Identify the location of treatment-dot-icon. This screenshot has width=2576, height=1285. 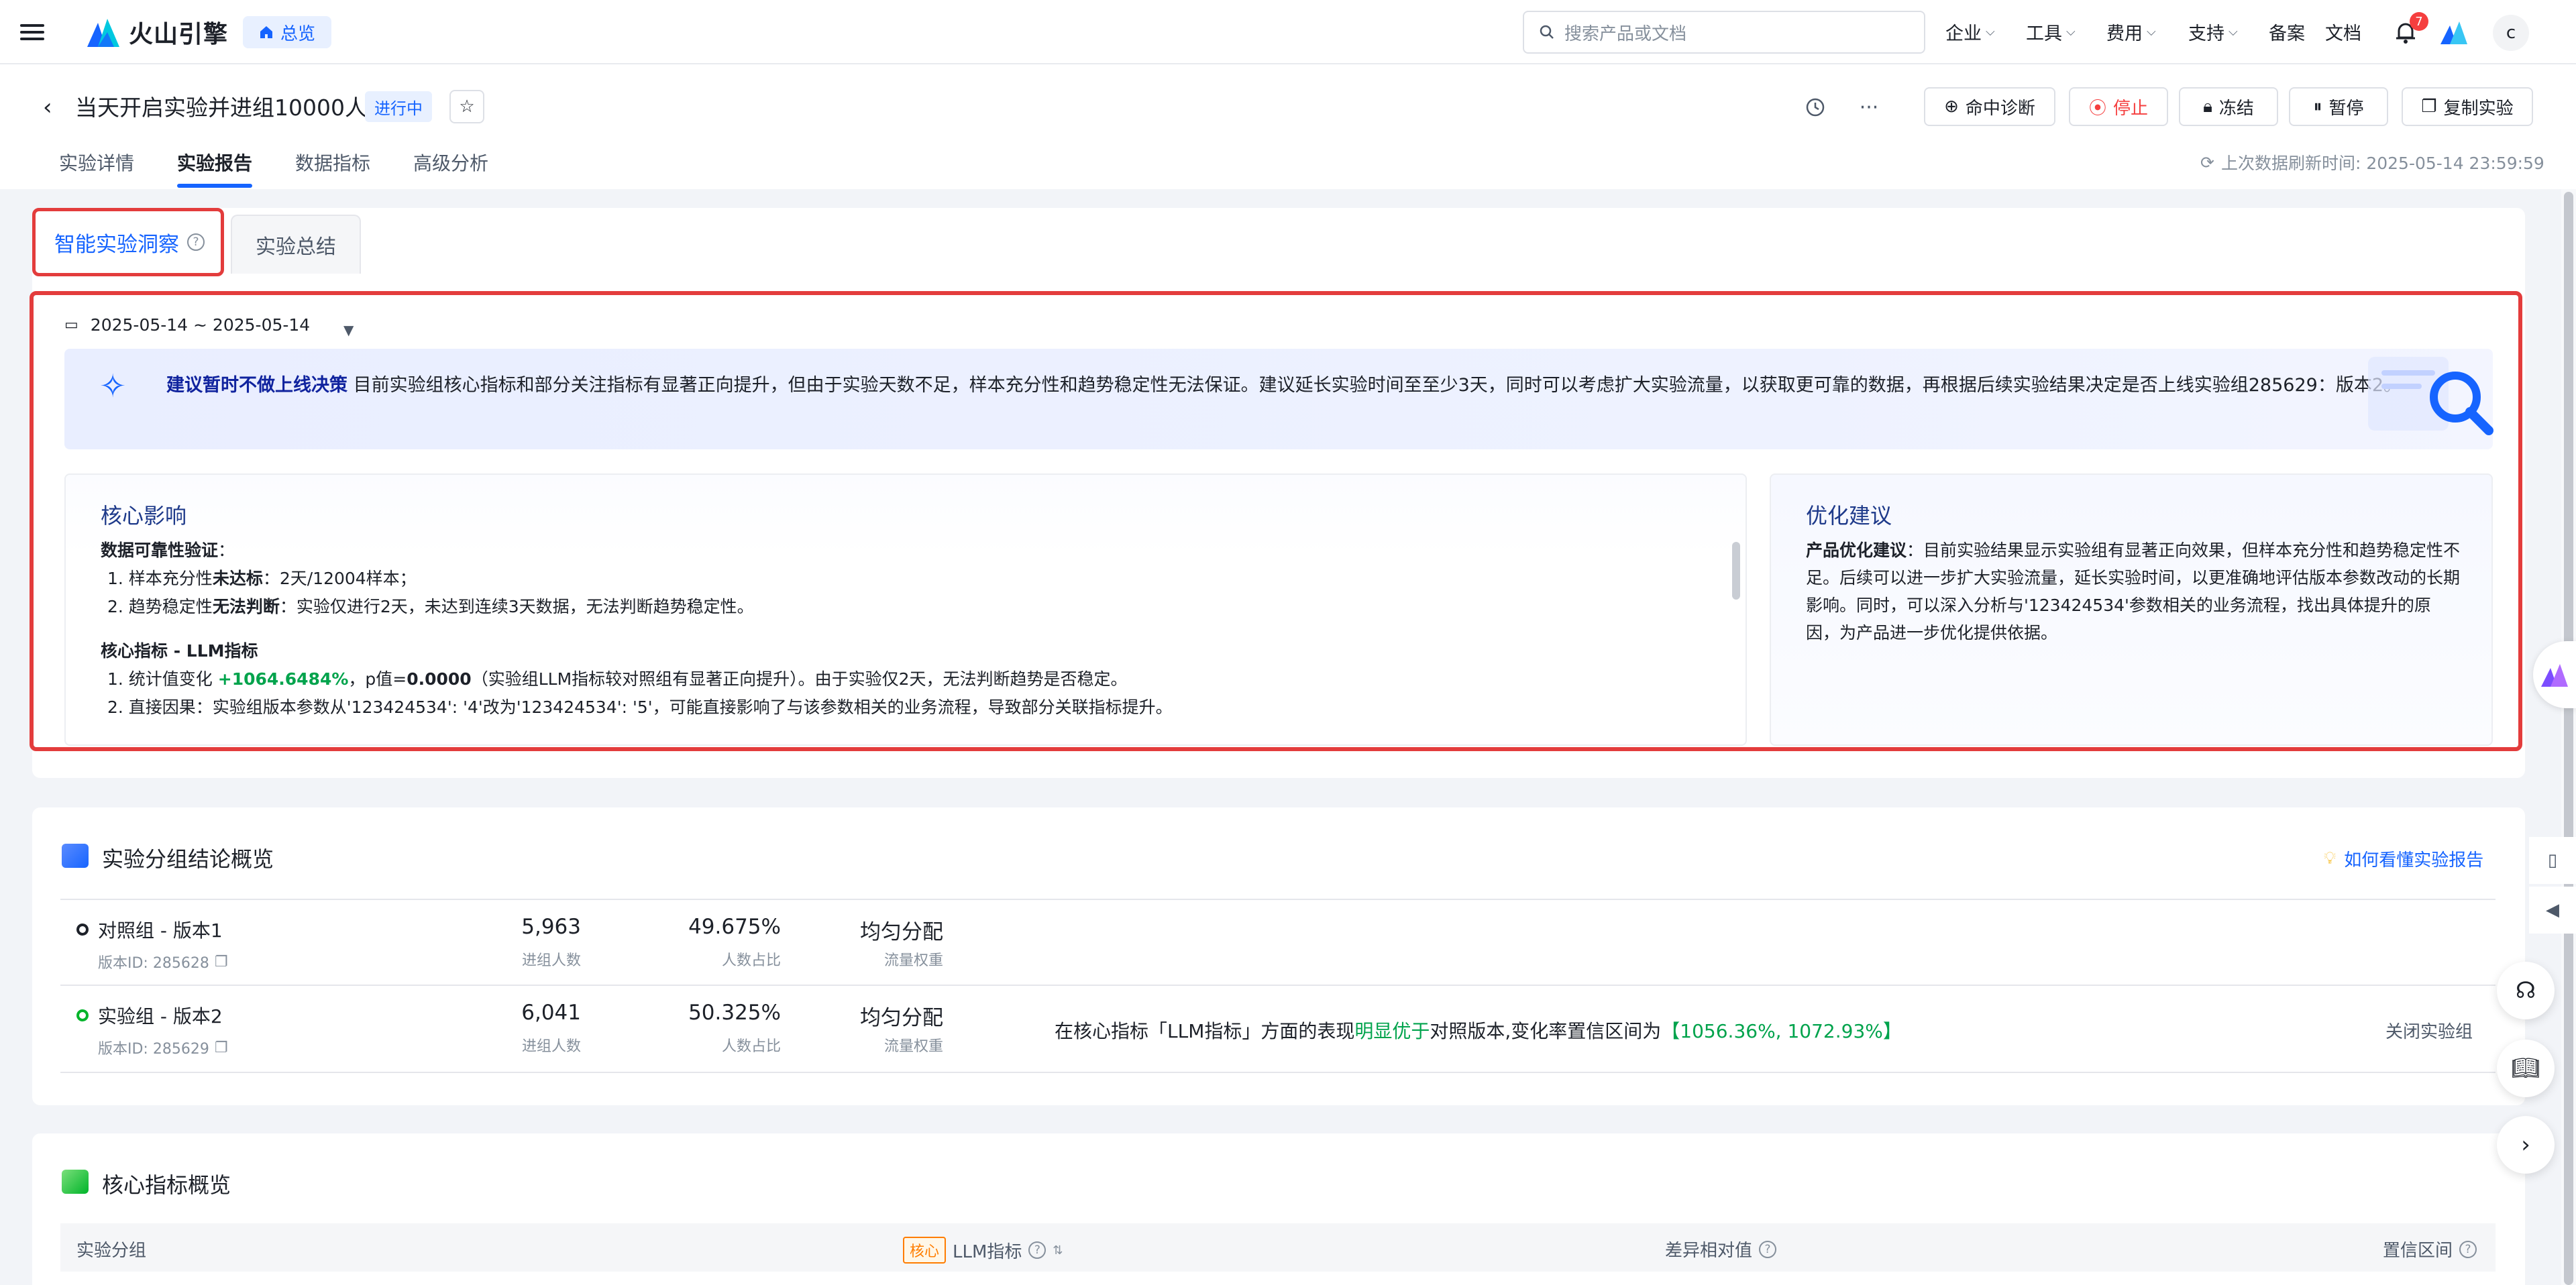
(82, 1015).